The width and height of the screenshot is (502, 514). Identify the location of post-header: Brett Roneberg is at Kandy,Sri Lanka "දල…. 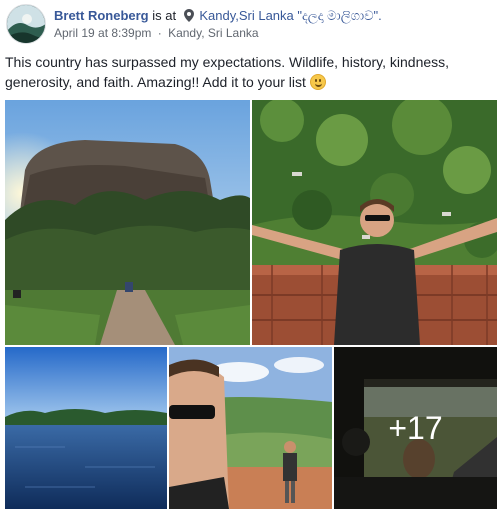
(251, 24).